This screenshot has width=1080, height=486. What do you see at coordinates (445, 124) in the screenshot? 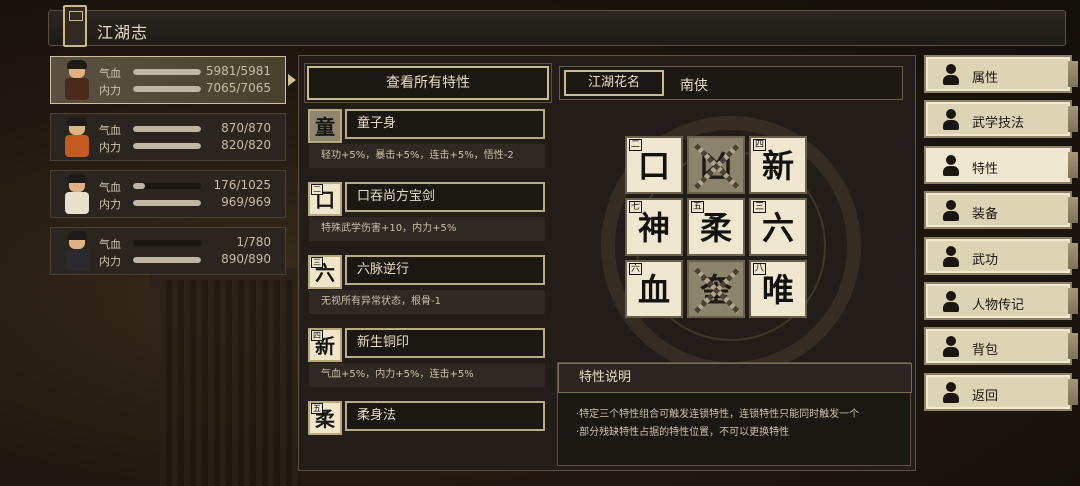
I see `trait-name: 童子身` at bounding box center [445, 124].